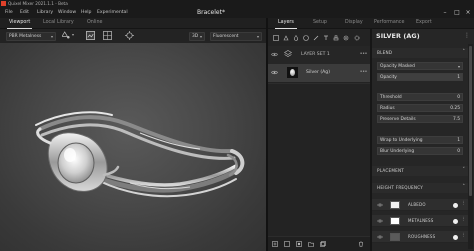  What do you see at coordinates (287, 244) in the screenshot?
I see `add-fill-icon` at bounding box center [287, 244].